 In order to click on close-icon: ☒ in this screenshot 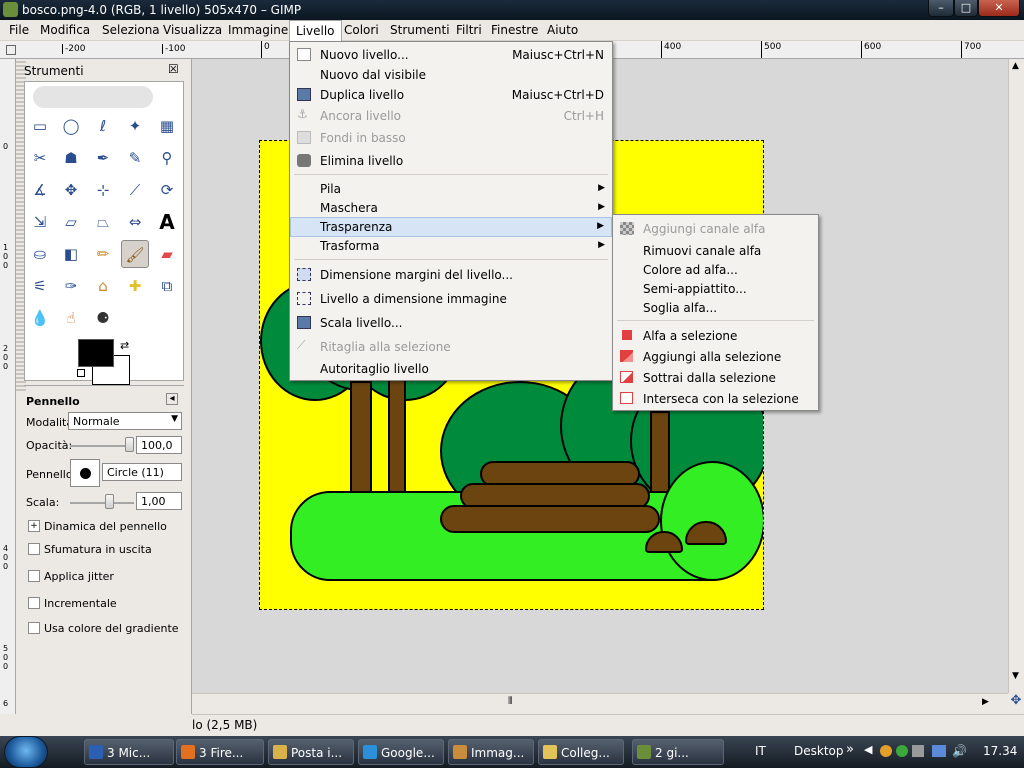, I will do `click(173, 69)`.